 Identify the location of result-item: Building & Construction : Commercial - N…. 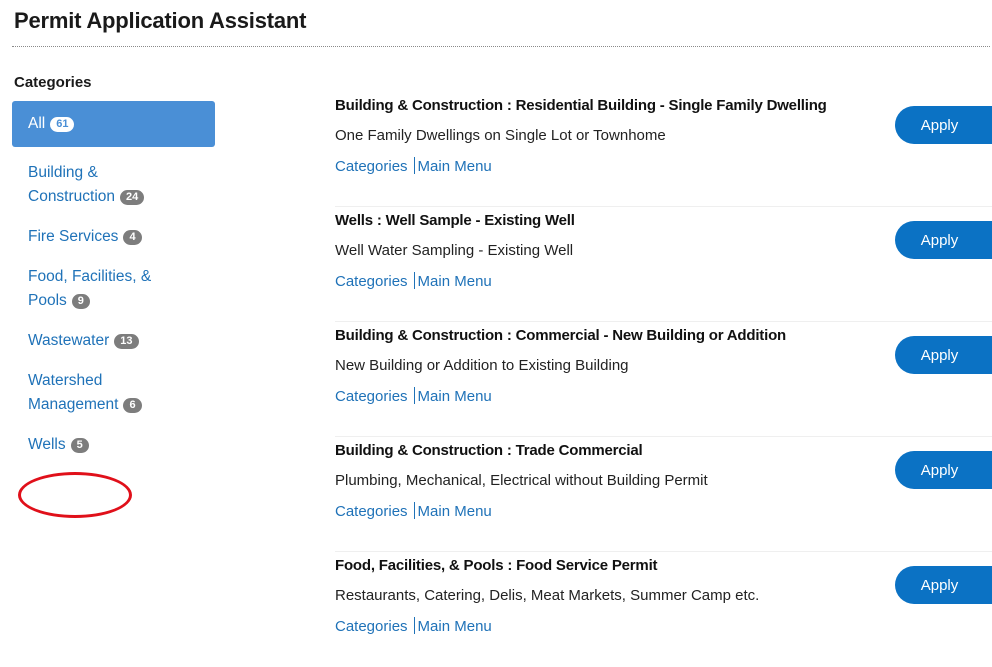
(663, 379).